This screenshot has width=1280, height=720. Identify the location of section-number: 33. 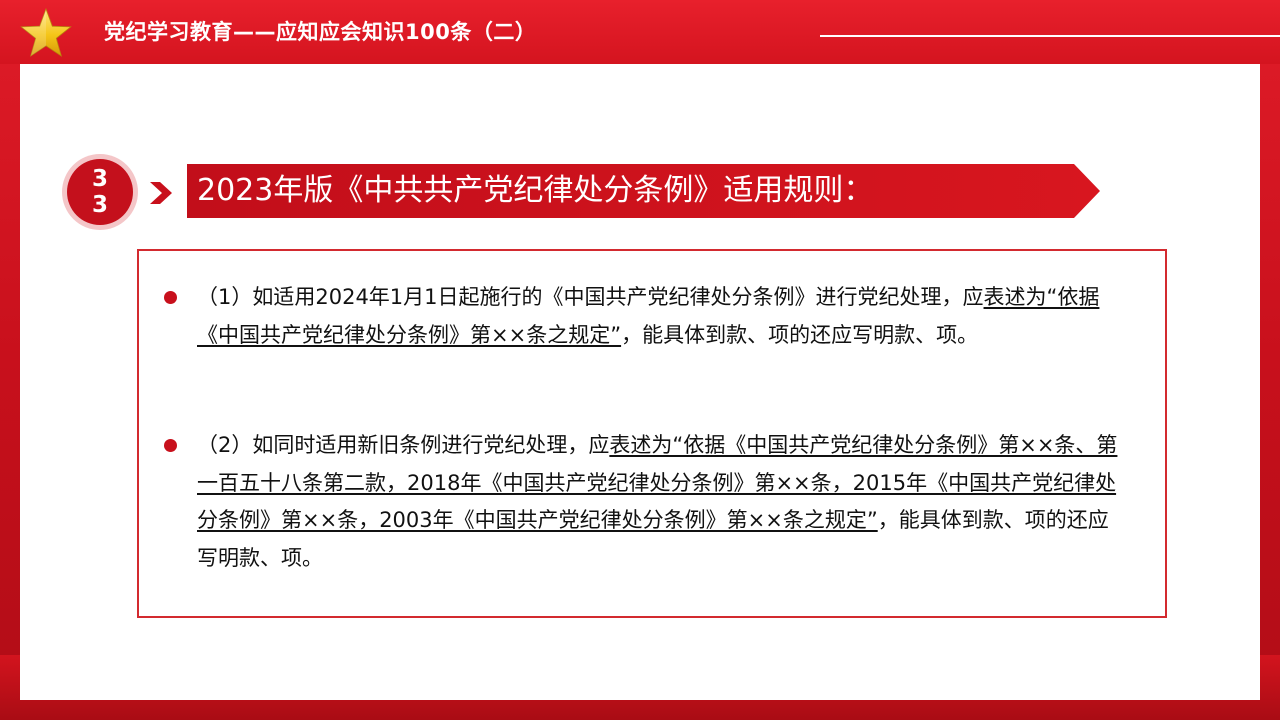
(99, 192).